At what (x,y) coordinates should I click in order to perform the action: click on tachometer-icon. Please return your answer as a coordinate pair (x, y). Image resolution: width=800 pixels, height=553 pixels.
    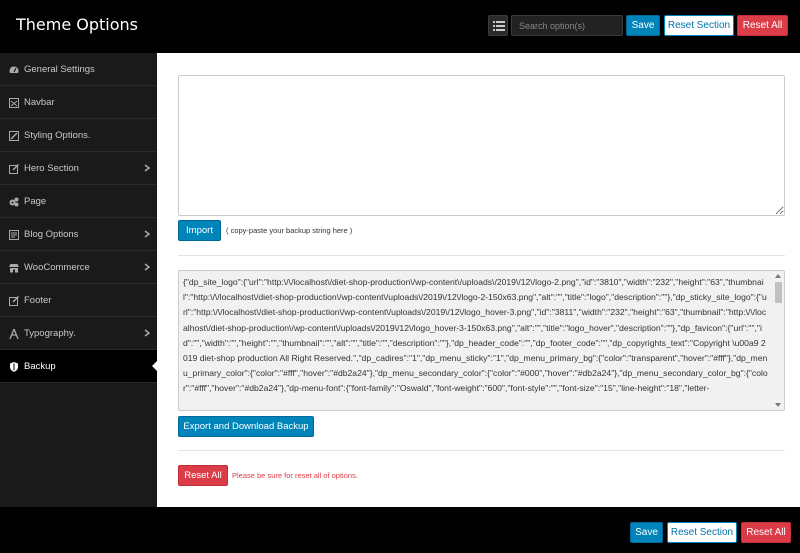
    Looking at the image, I should click on (14, 69).